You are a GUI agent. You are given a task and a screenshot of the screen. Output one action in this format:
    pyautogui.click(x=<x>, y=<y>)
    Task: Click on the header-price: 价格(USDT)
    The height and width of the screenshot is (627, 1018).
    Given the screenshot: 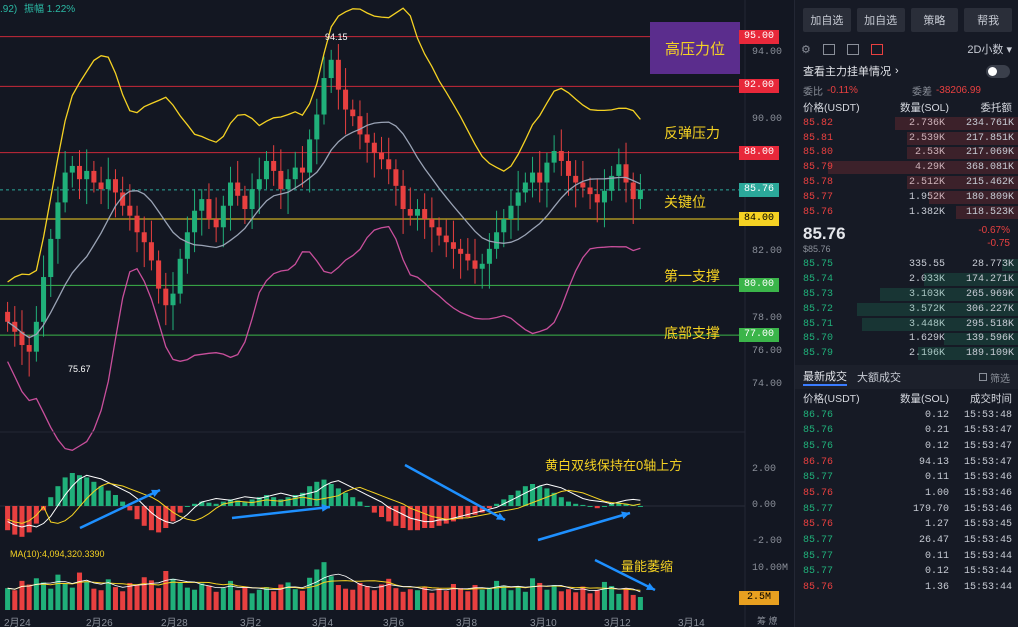 What is the action you would take?
    pyautogui.click(x=831, y=107)
    